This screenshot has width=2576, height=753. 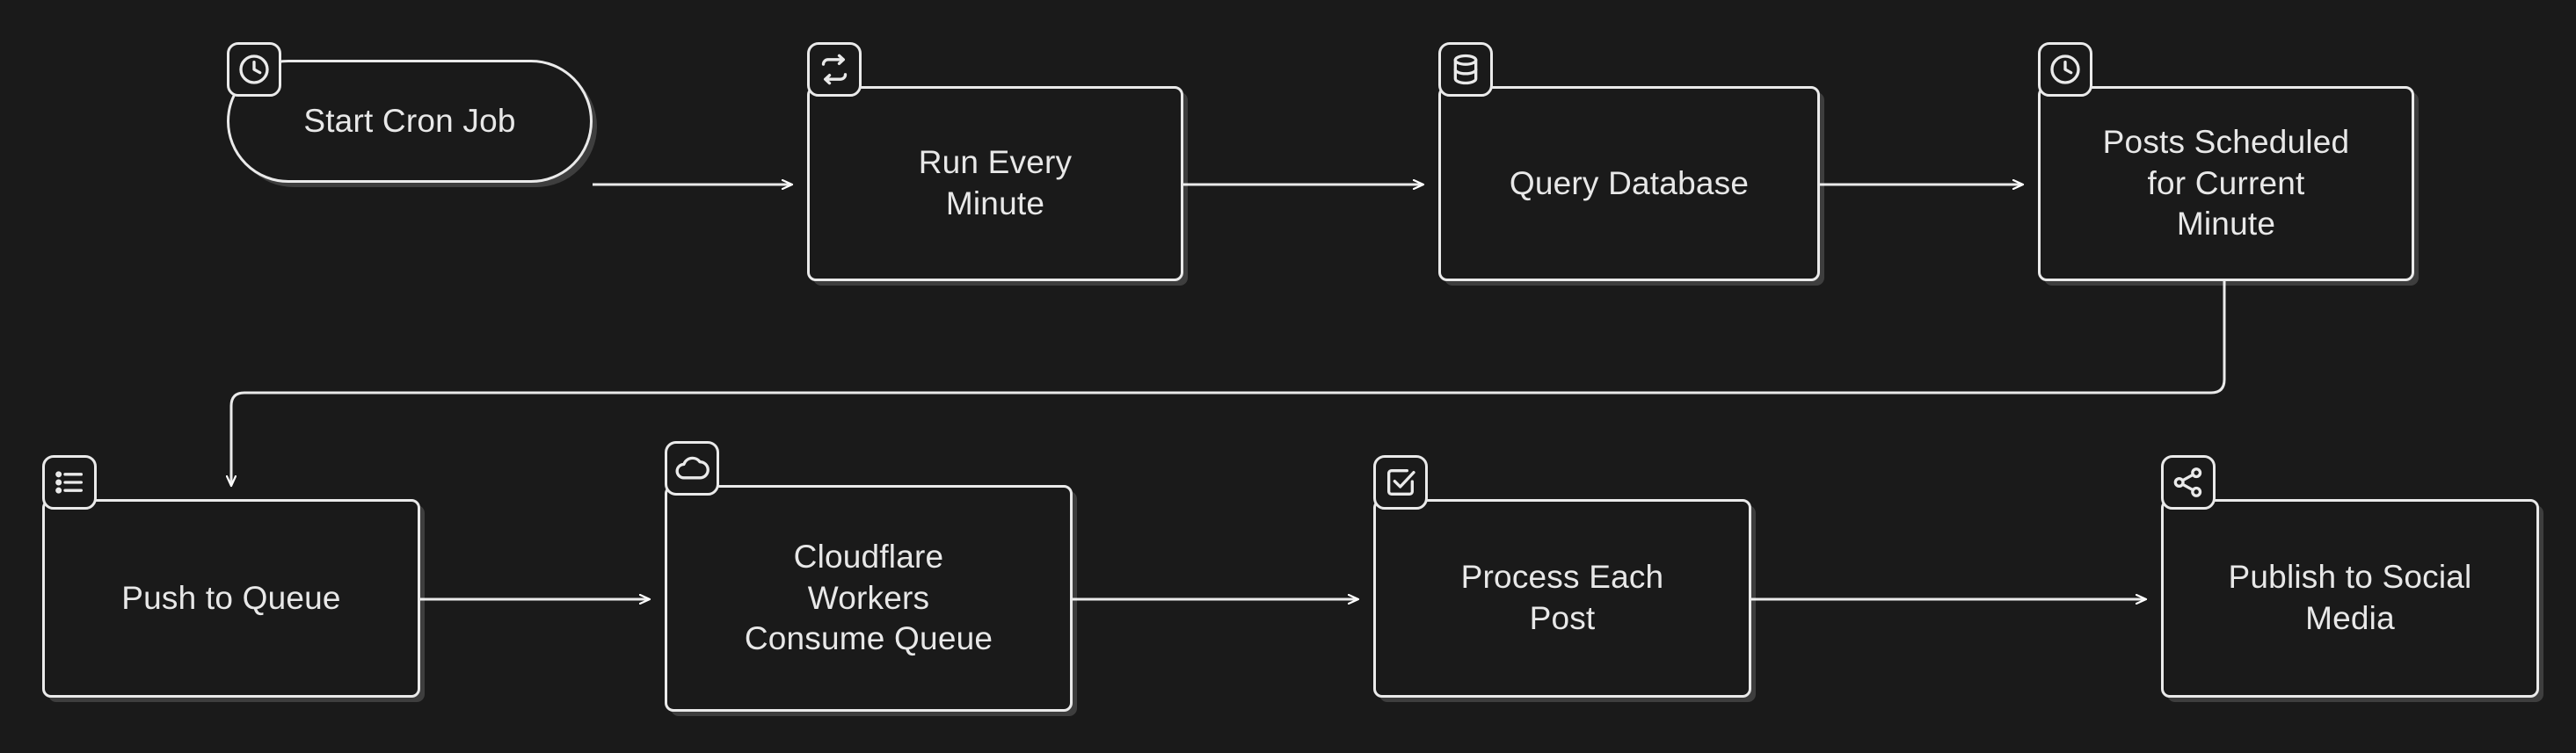 I want to click on node-posts-scheduled: Posts Scheduled for Current Minute, so click(x=2226, y=183).